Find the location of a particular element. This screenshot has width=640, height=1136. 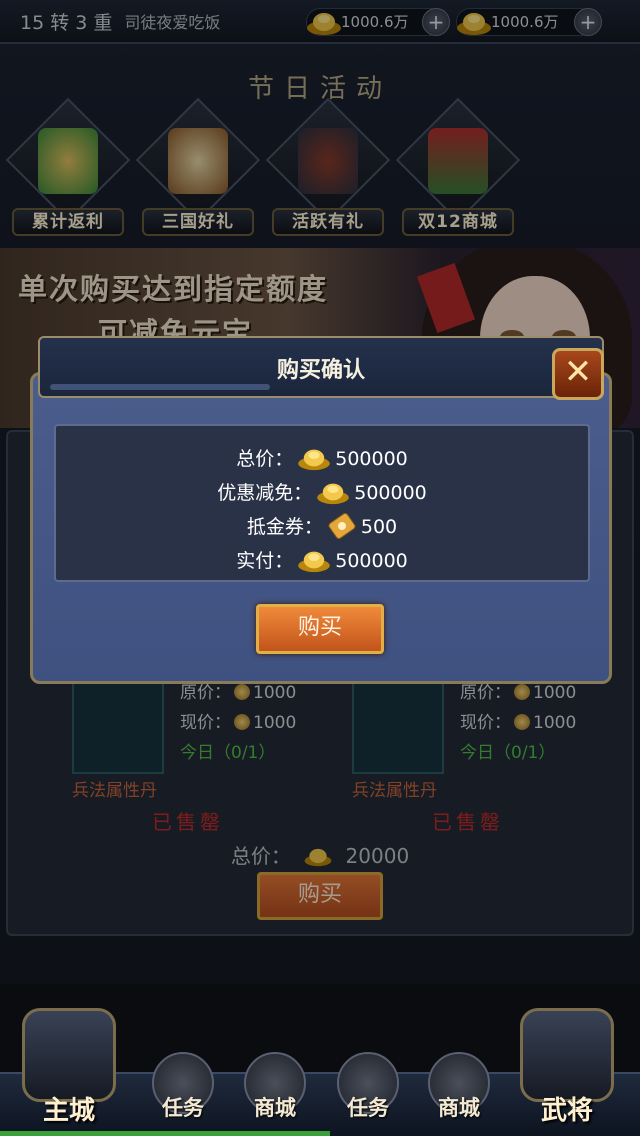

voucher-ticket-icon is located at coordinates (342, 526).